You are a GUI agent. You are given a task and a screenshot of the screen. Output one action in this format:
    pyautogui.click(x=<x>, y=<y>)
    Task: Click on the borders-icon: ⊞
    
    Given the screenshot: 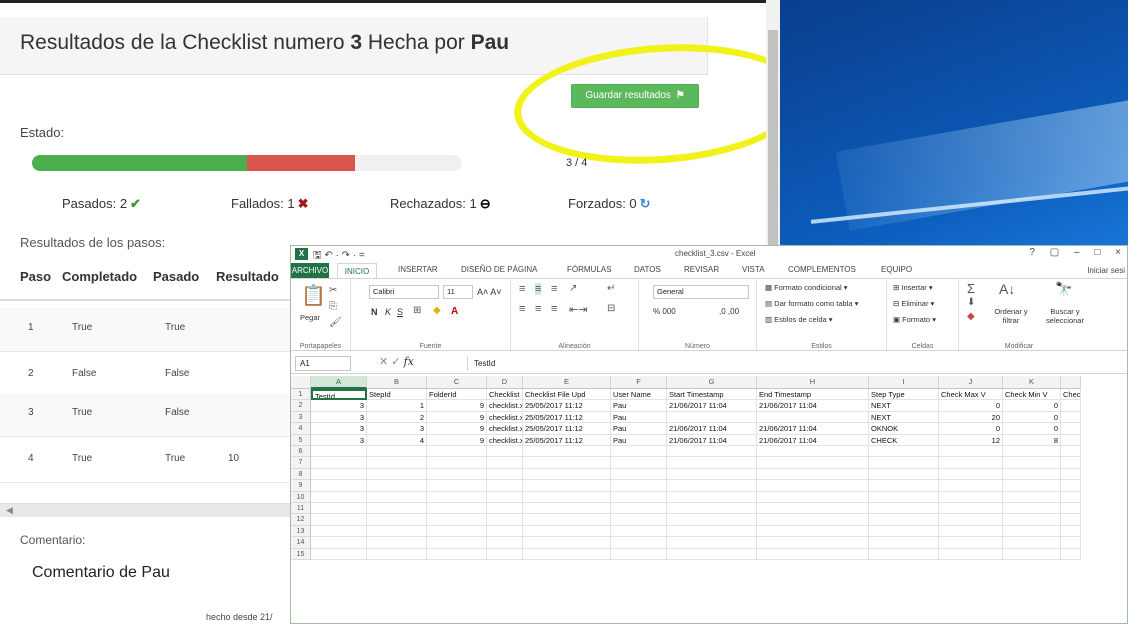 What is the action you would take?
    pyautogui.click(x=417, y=310)
    